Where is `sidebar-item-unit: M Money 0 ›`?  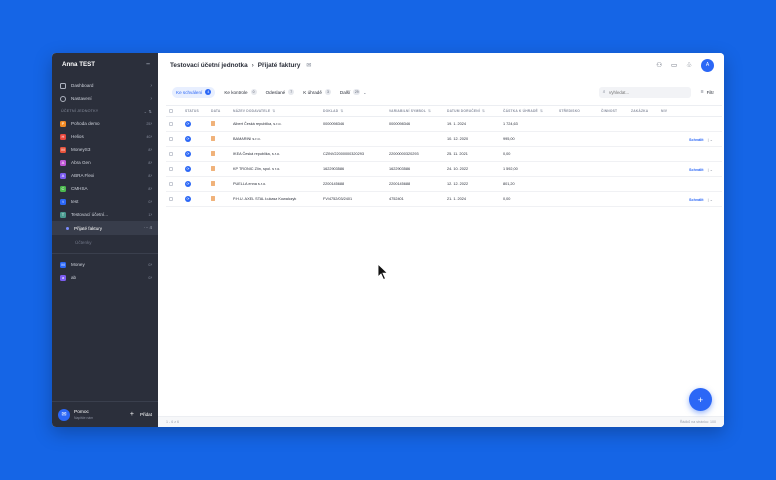 sidebar-item-unit: M Money 0 › is located at coordinates (105, 264).